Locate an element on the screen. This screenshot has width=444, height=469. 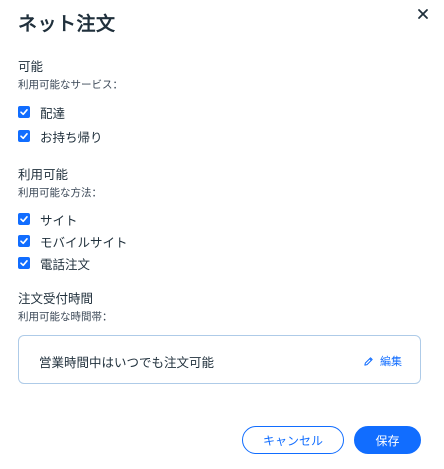
methods-section-title: 利用可能 is located at coordinates (43, 174).